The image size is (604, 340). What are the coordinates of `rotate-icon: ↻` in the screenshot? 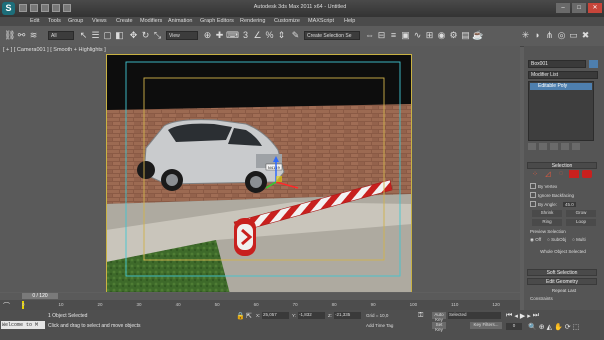 It's located at (145, 35).